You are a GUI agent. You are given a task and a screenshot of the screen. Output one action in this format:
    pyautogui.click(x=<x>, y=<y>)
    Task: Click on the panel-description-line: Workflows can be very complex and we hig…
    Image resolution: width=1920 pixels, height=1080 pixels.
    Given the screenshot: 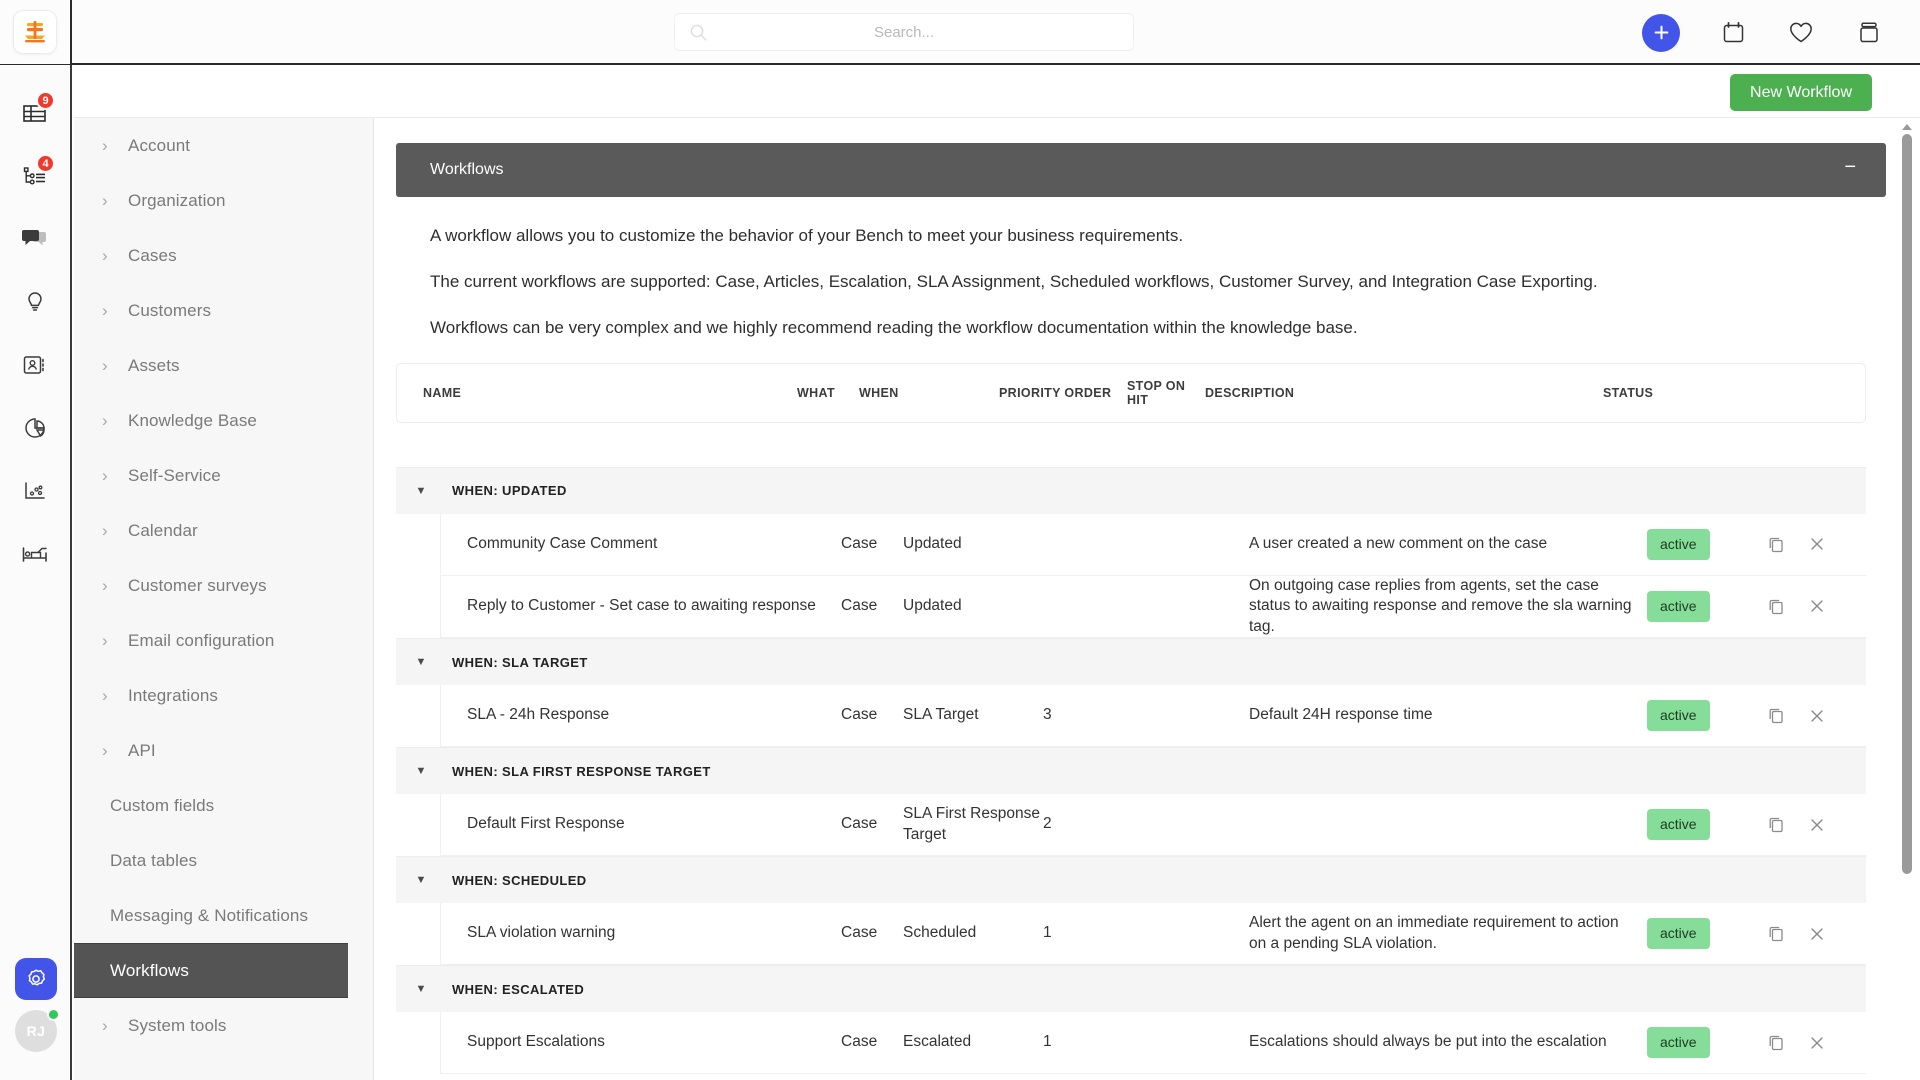 What is the action you would take?
    pyautogui.click(x=894, y=327)
    